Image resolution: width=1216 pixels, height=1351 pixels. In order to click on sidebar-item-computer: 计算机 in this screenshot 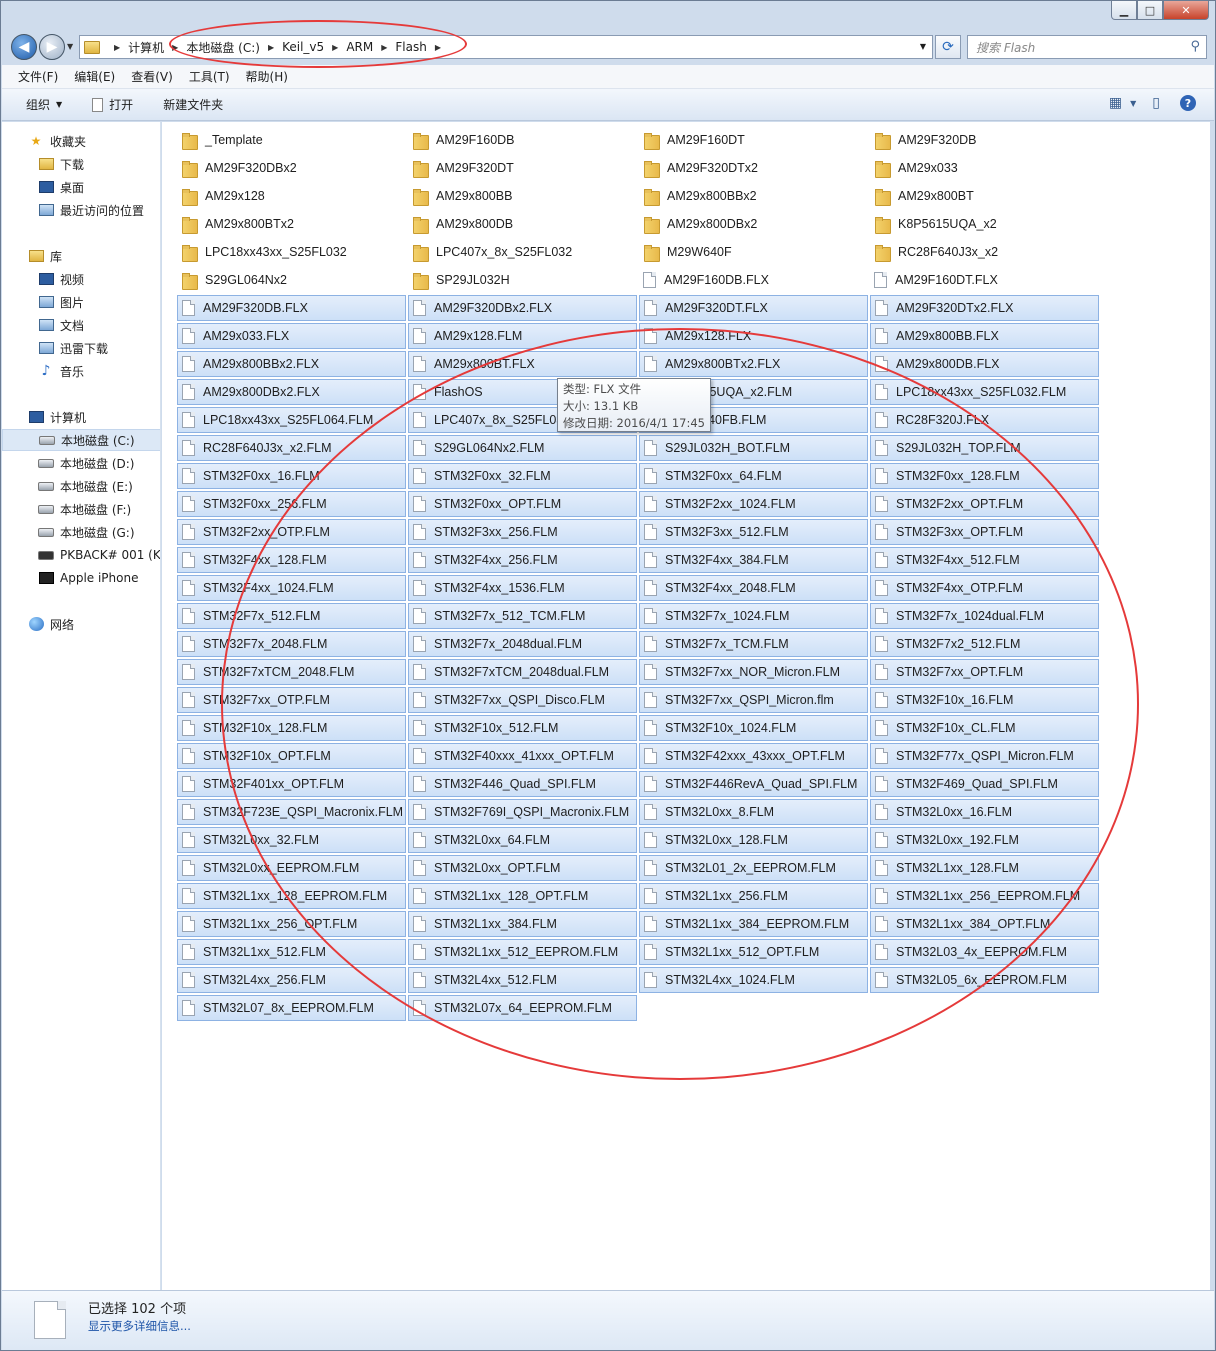, I will do `click(81, 417)`.